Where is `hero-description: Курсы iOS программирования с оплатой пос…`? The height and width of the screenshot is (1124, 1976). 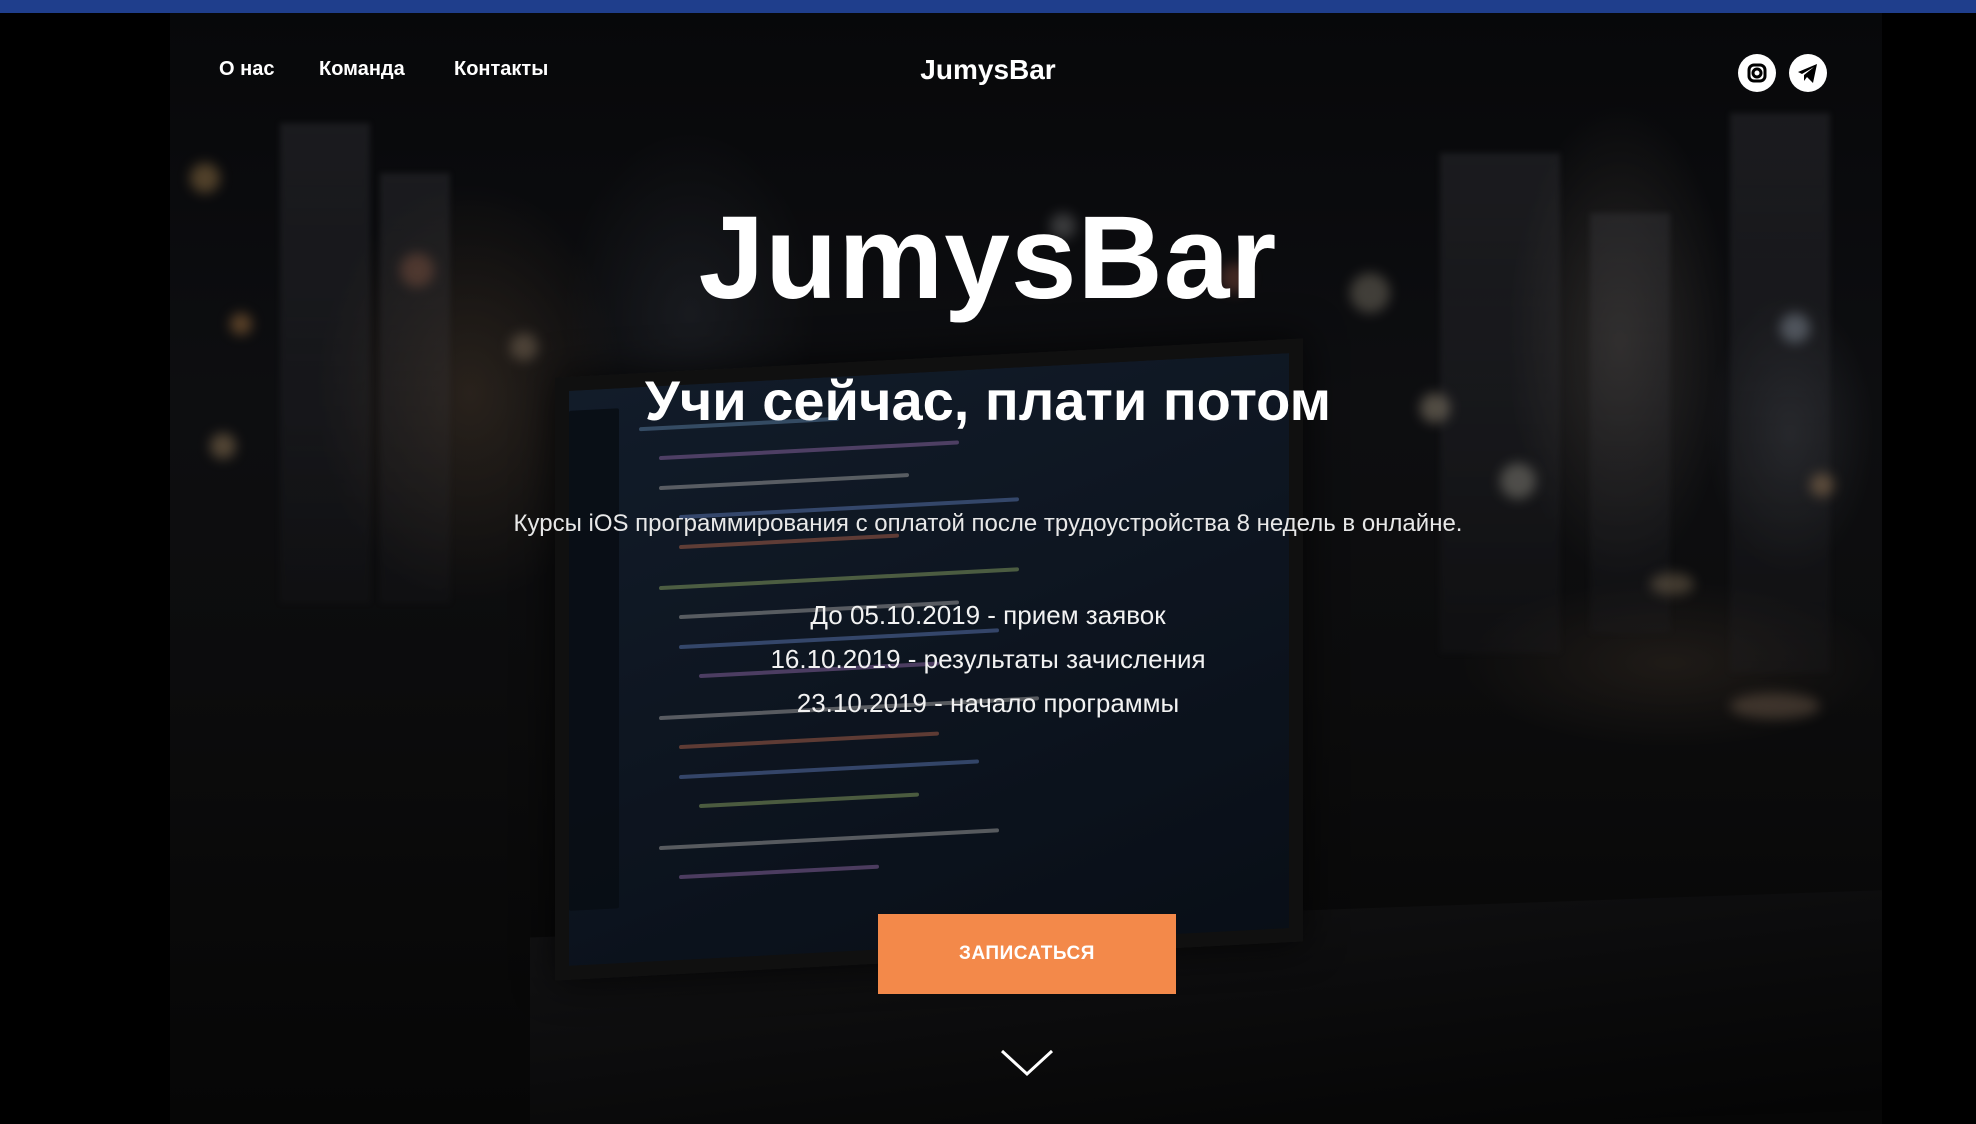 hero-description: Курсы iOS программирования с оплатой пос… is located at coordinates (988, 523).